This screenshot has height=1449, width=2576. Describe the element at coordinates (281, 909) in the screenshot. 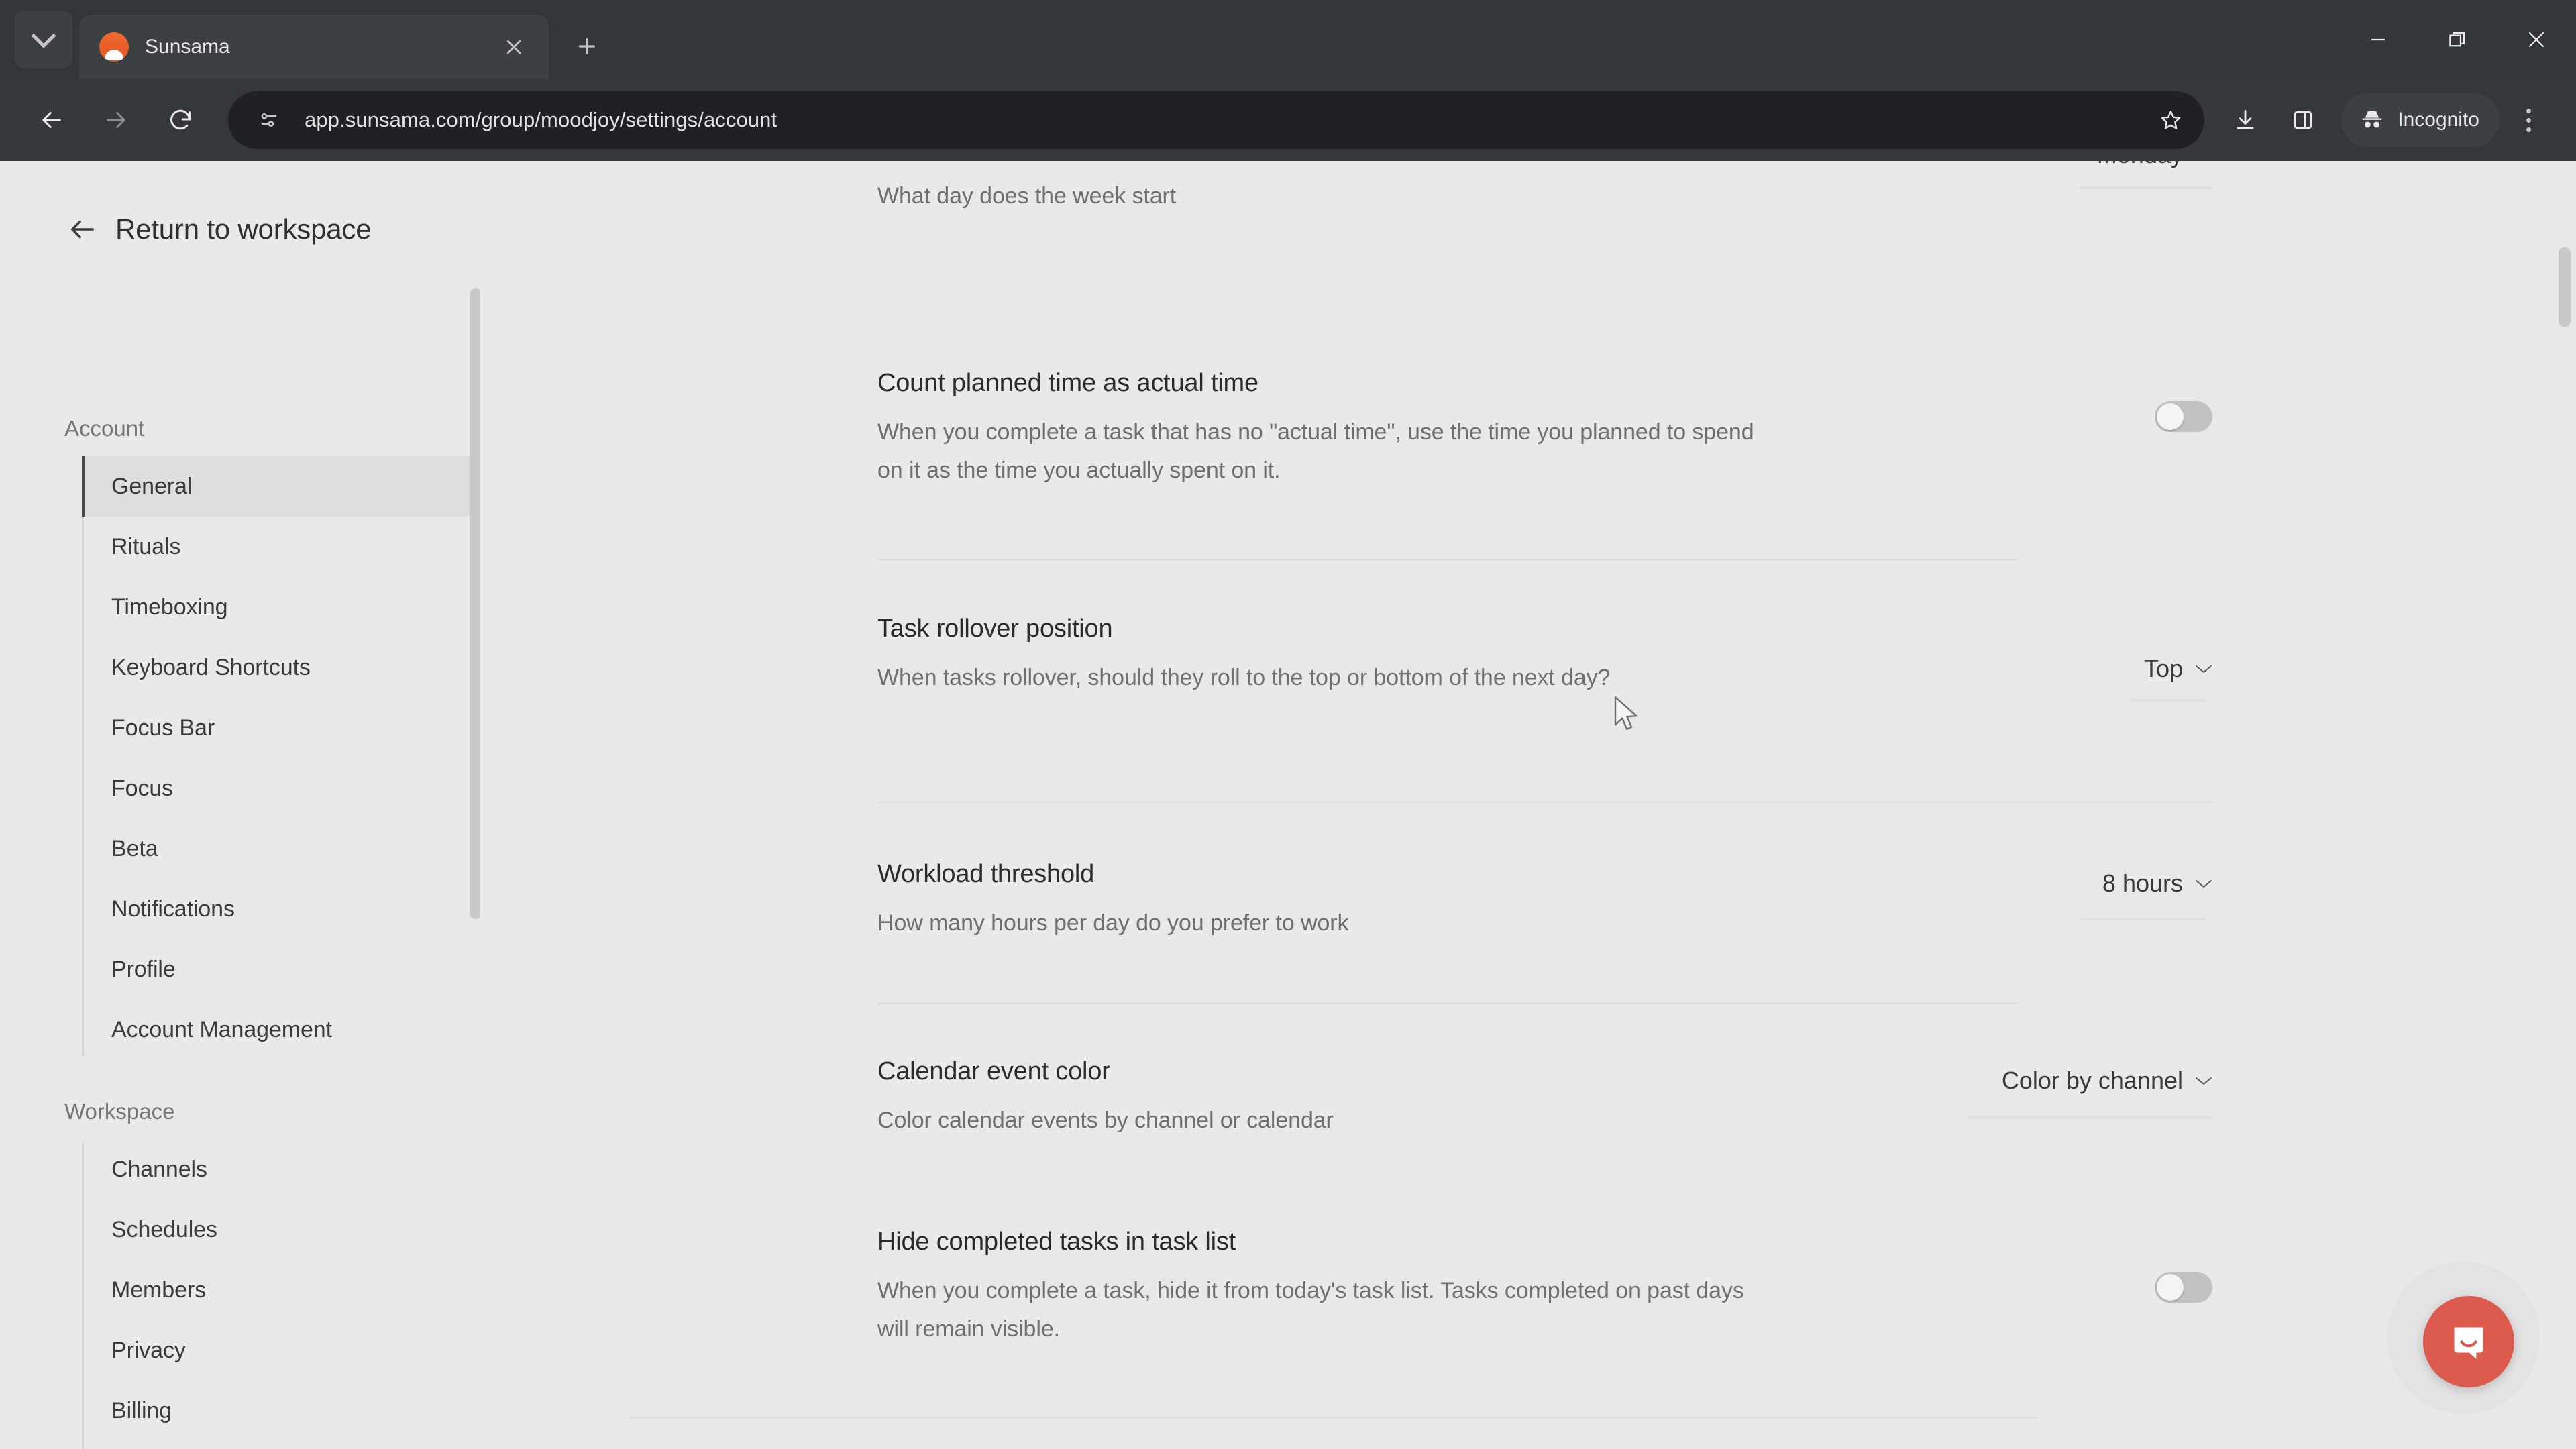

I see `sidebar-item-notifications: Notifications` at that location.